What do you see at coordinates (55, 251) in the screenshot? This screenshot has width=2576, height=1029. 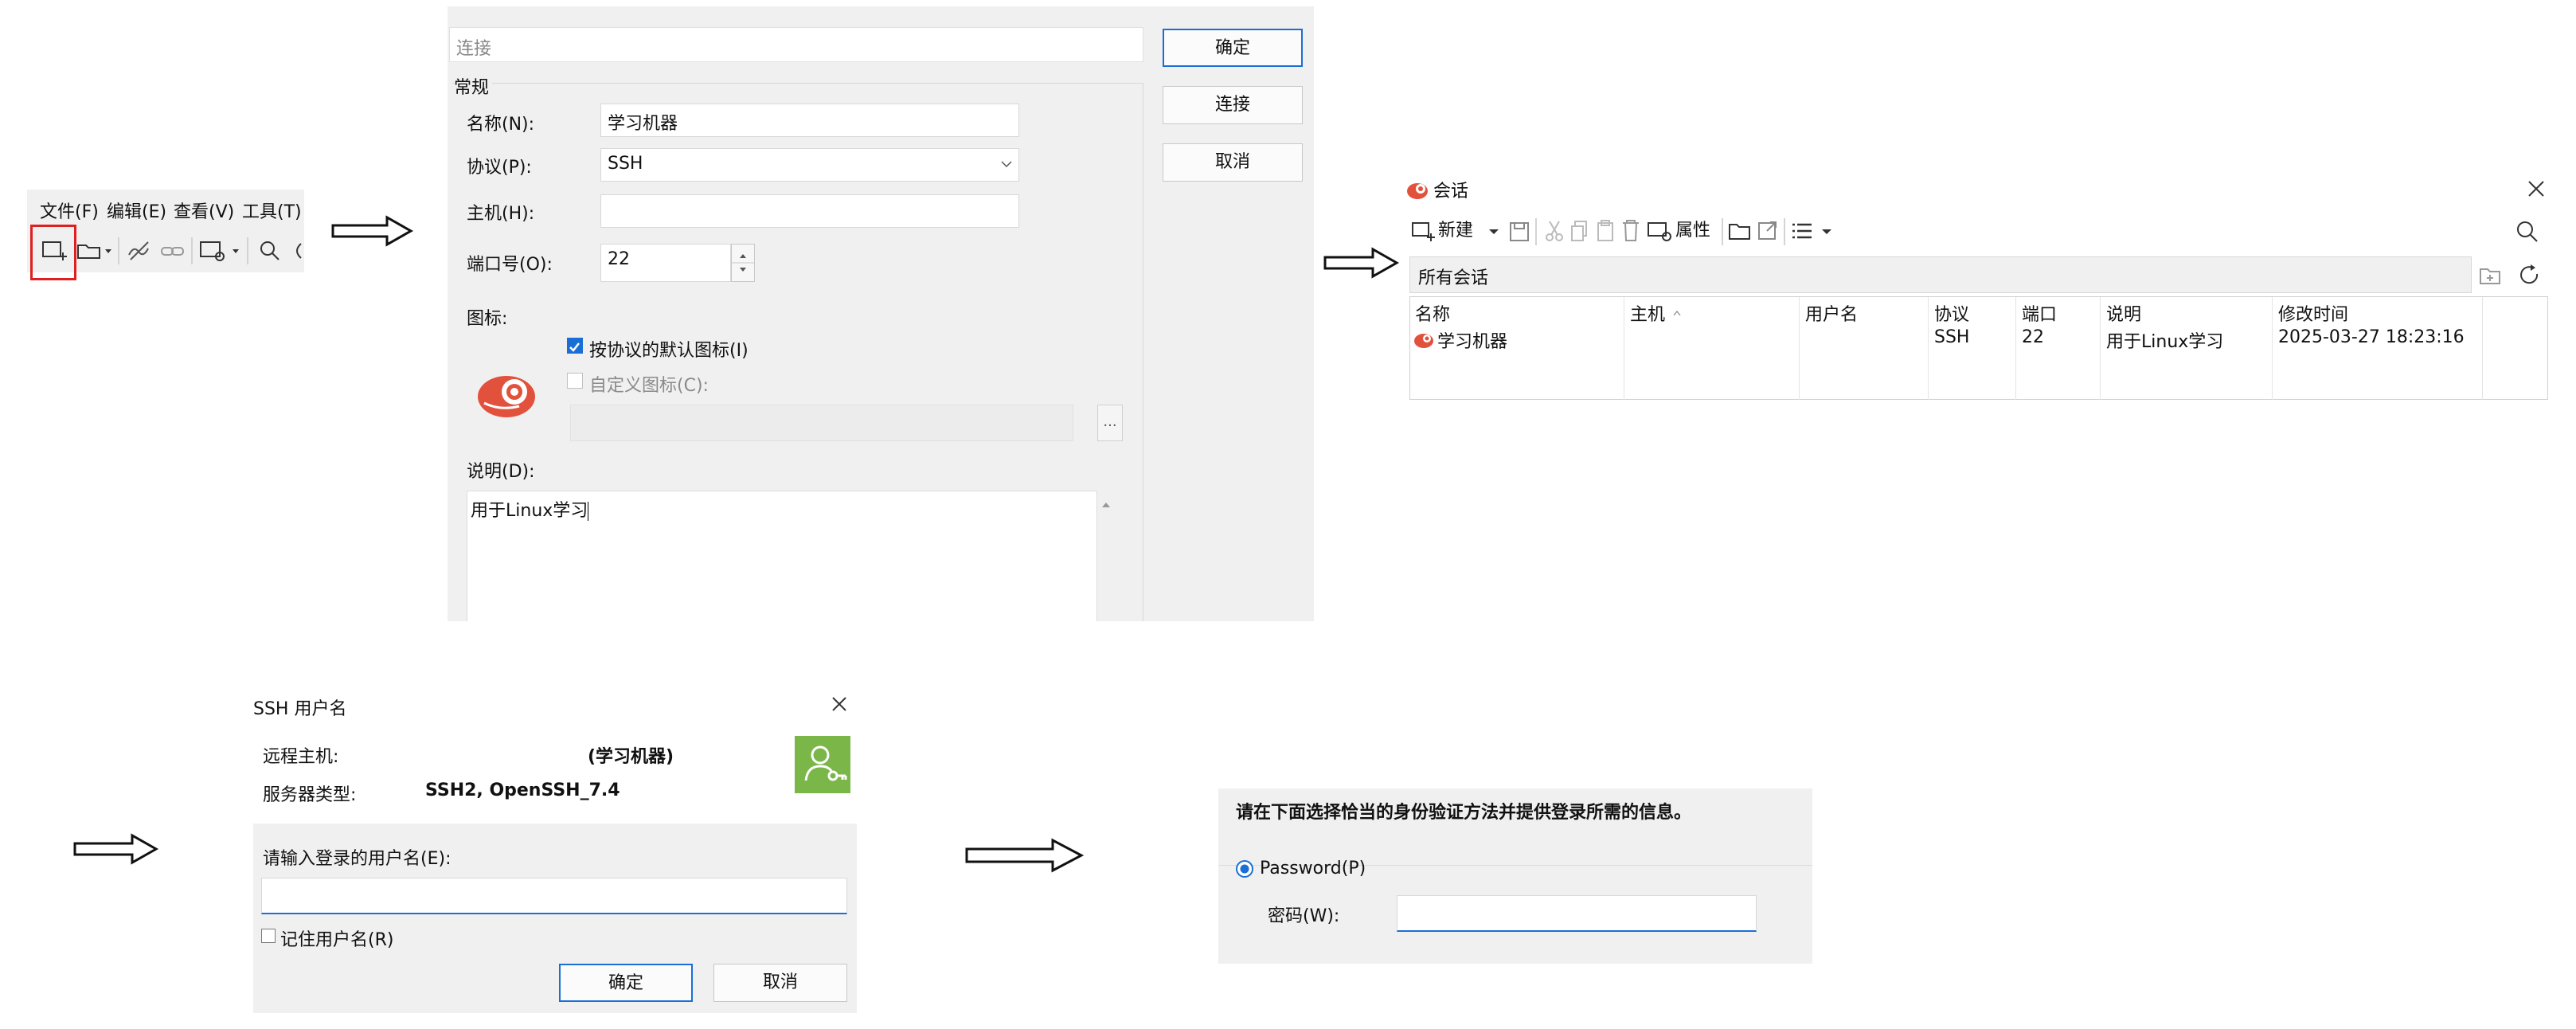 I see `new-session-icon` at bounding box center [55, 251].